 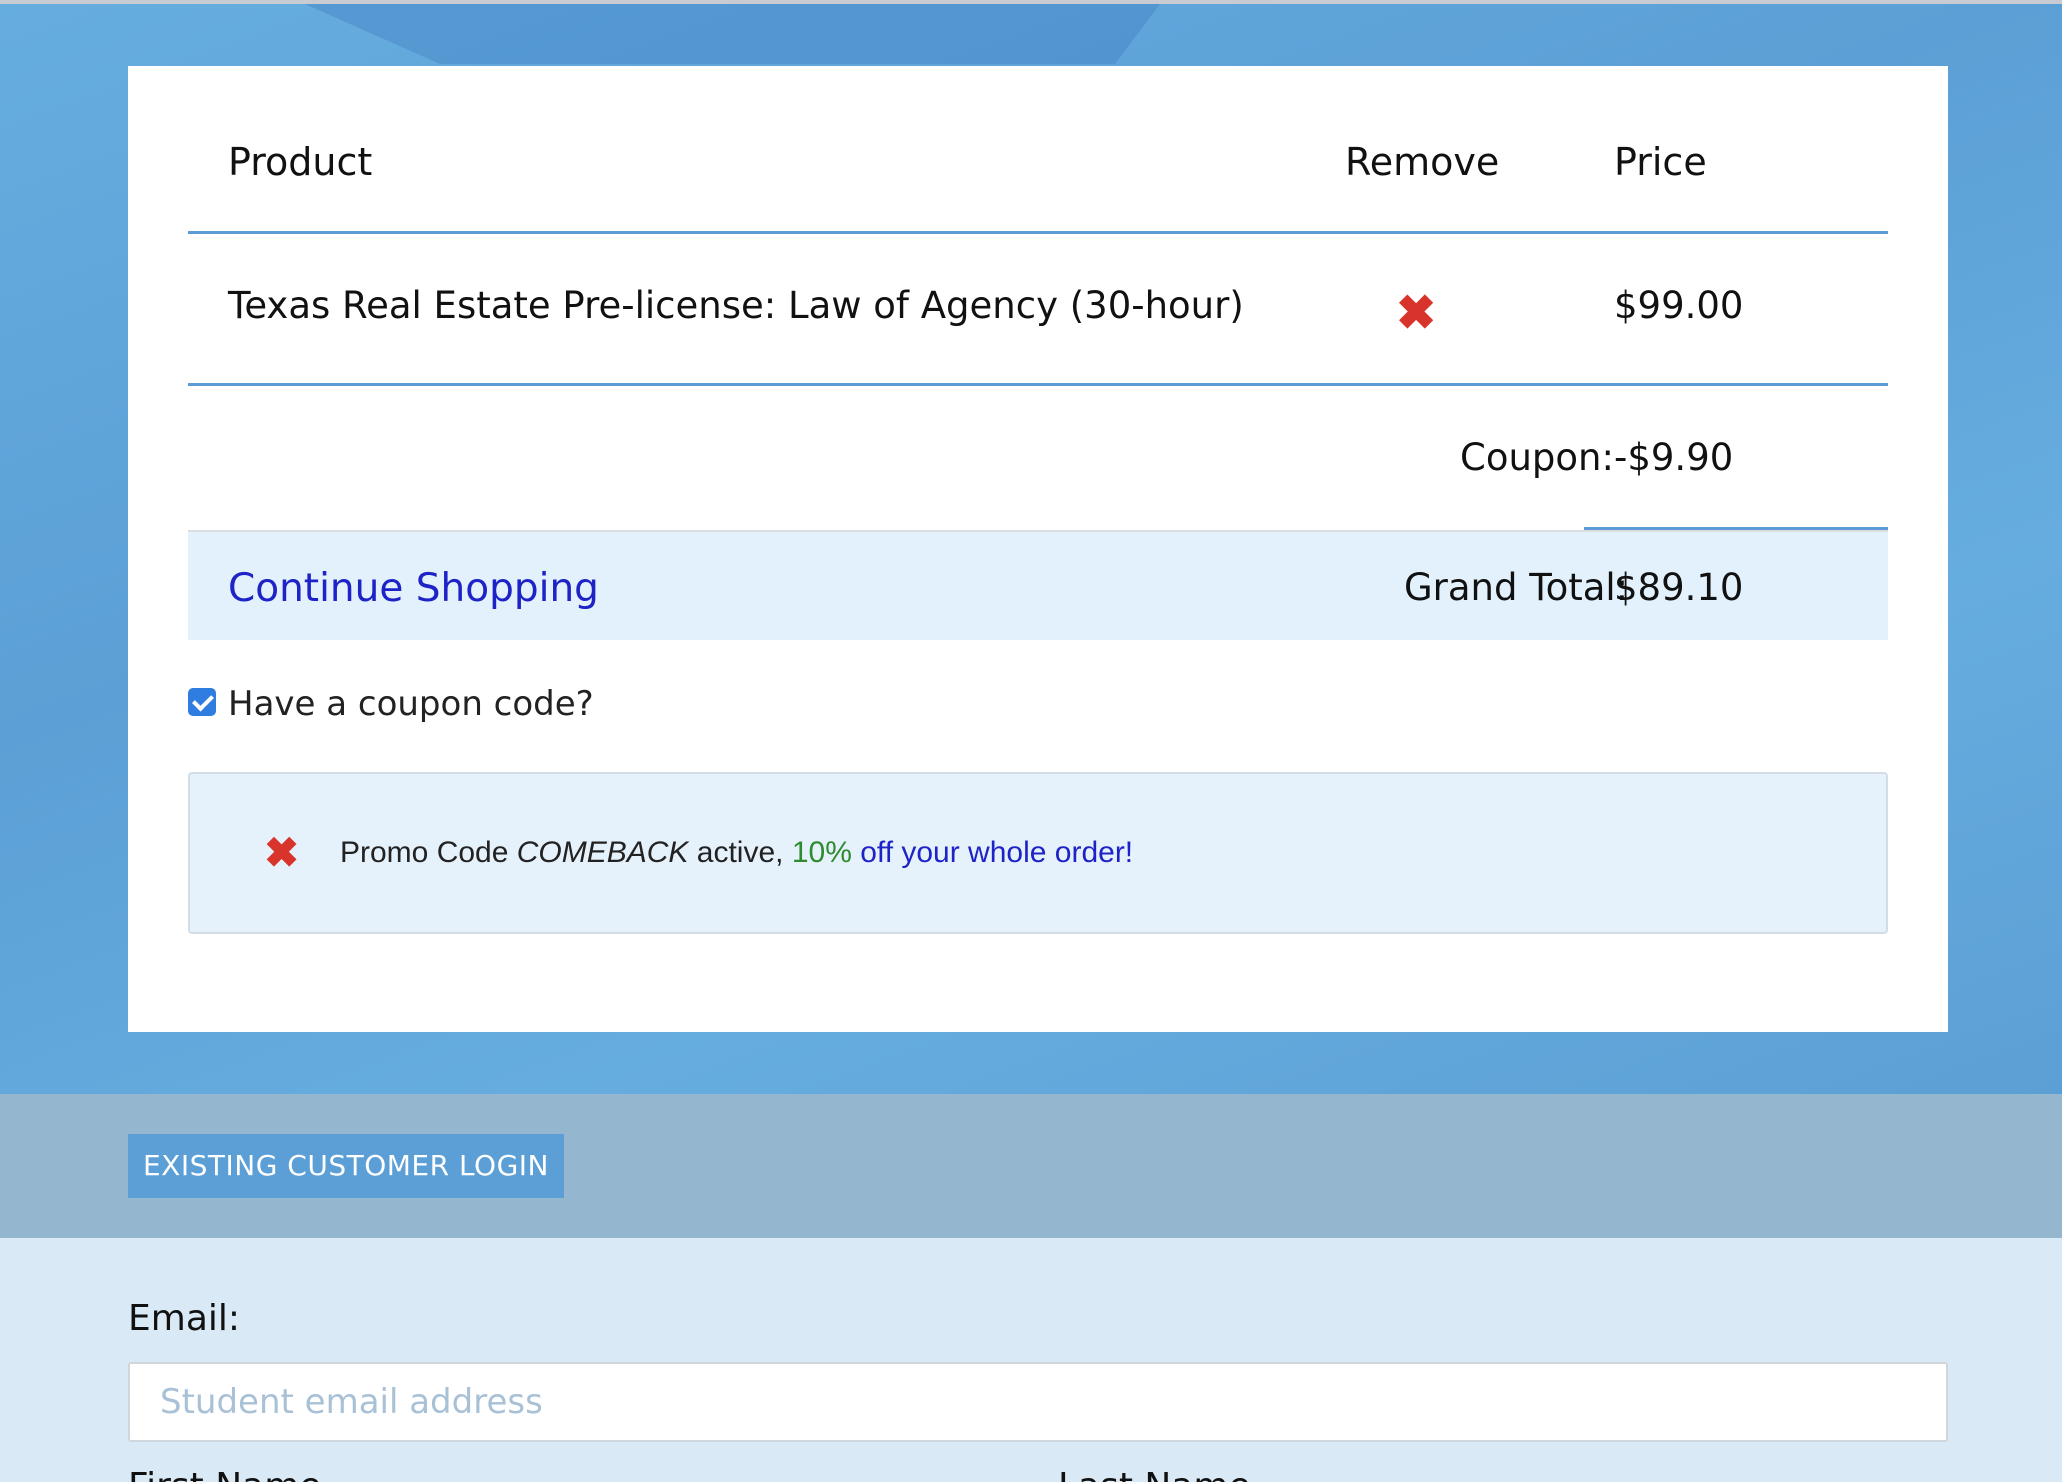 What do you see at coordinates (1674, 457) in the screenshot?
I see `coupon-value: -$9.90` at bounding box center [1674, 457].